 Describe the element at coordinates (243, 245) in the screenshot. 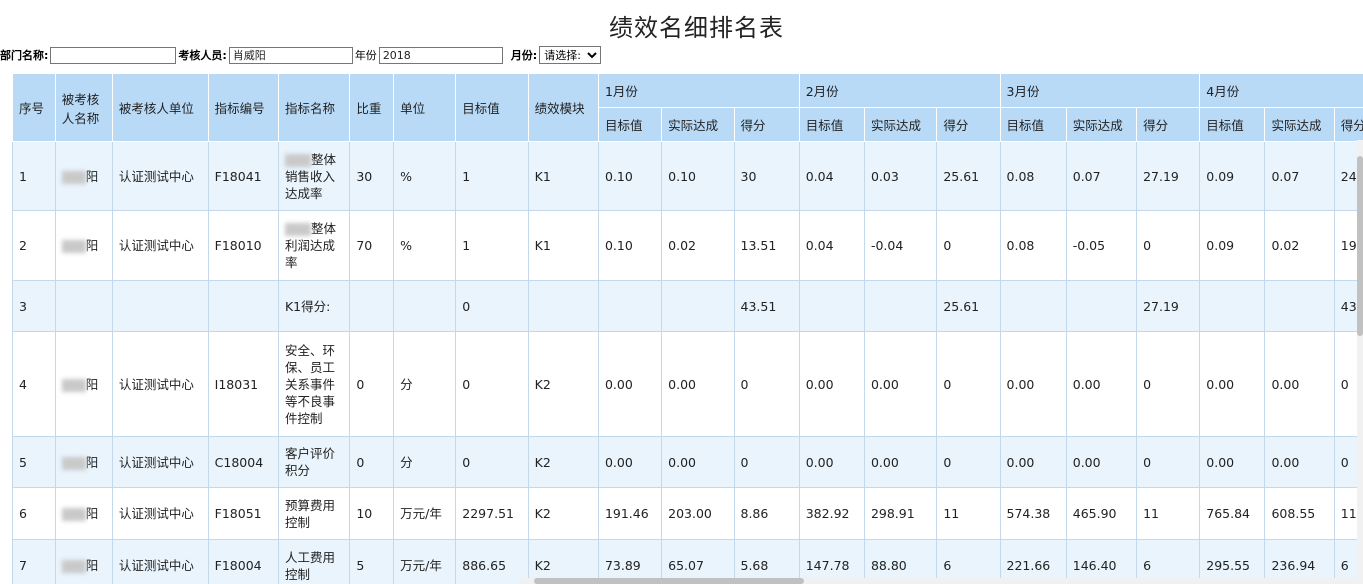

I see `cell-code: F18010` at that location.